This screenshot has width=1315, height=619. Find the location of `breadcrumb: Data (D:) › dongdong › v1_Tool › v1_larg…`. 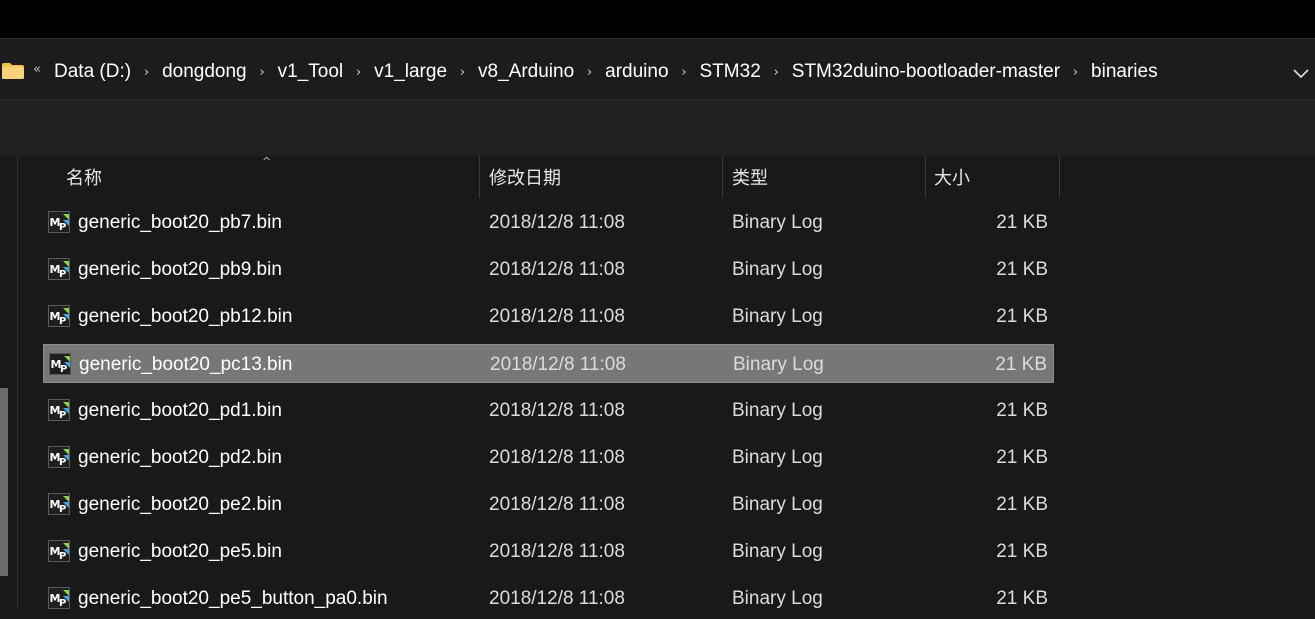

breadcrumb: Data (D:) › dongdong › v1_Tool › v1_larg… is located at coordinates (606, 72).